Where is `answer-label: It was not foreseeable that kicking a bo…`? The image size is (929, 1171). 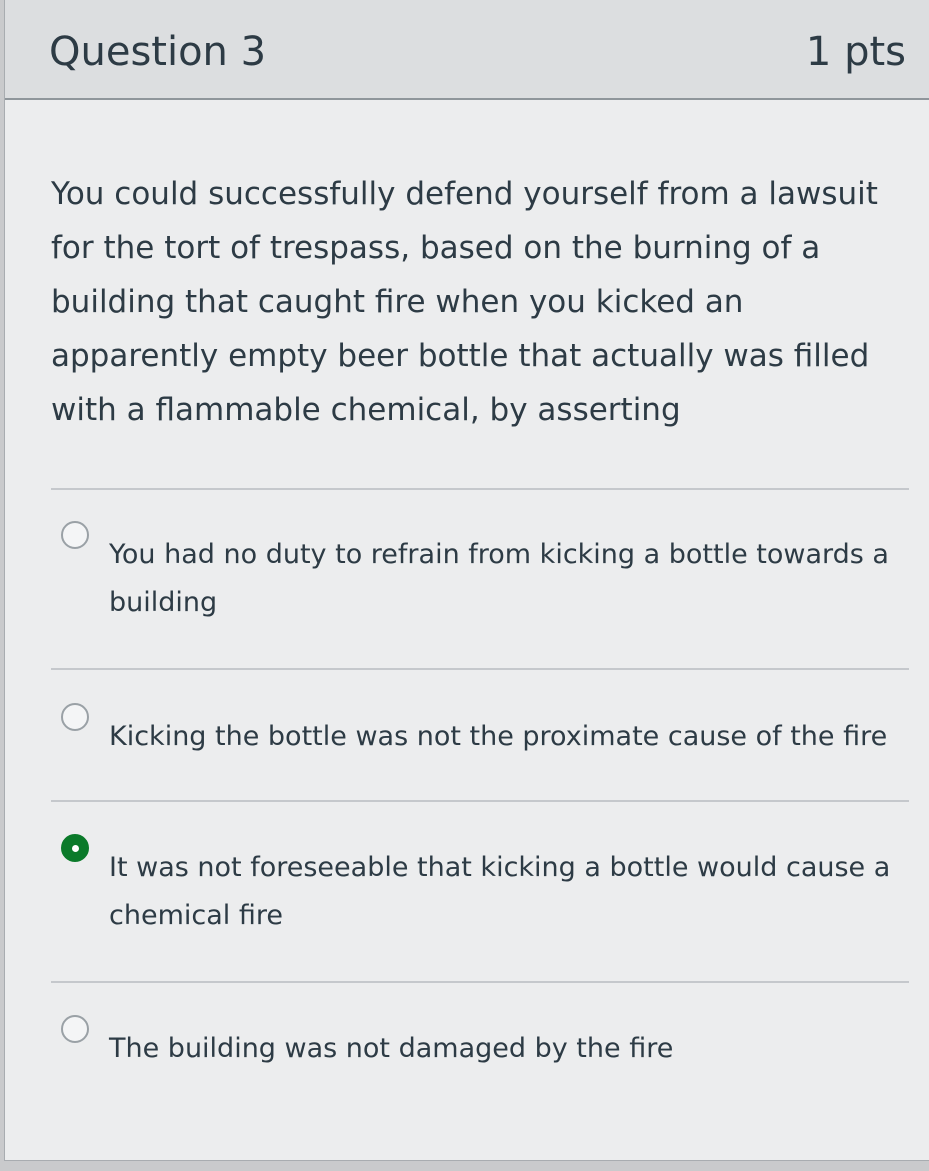 answer-label: It was not foreseeable that kicking a bo… is located at coordinates (500, 891).